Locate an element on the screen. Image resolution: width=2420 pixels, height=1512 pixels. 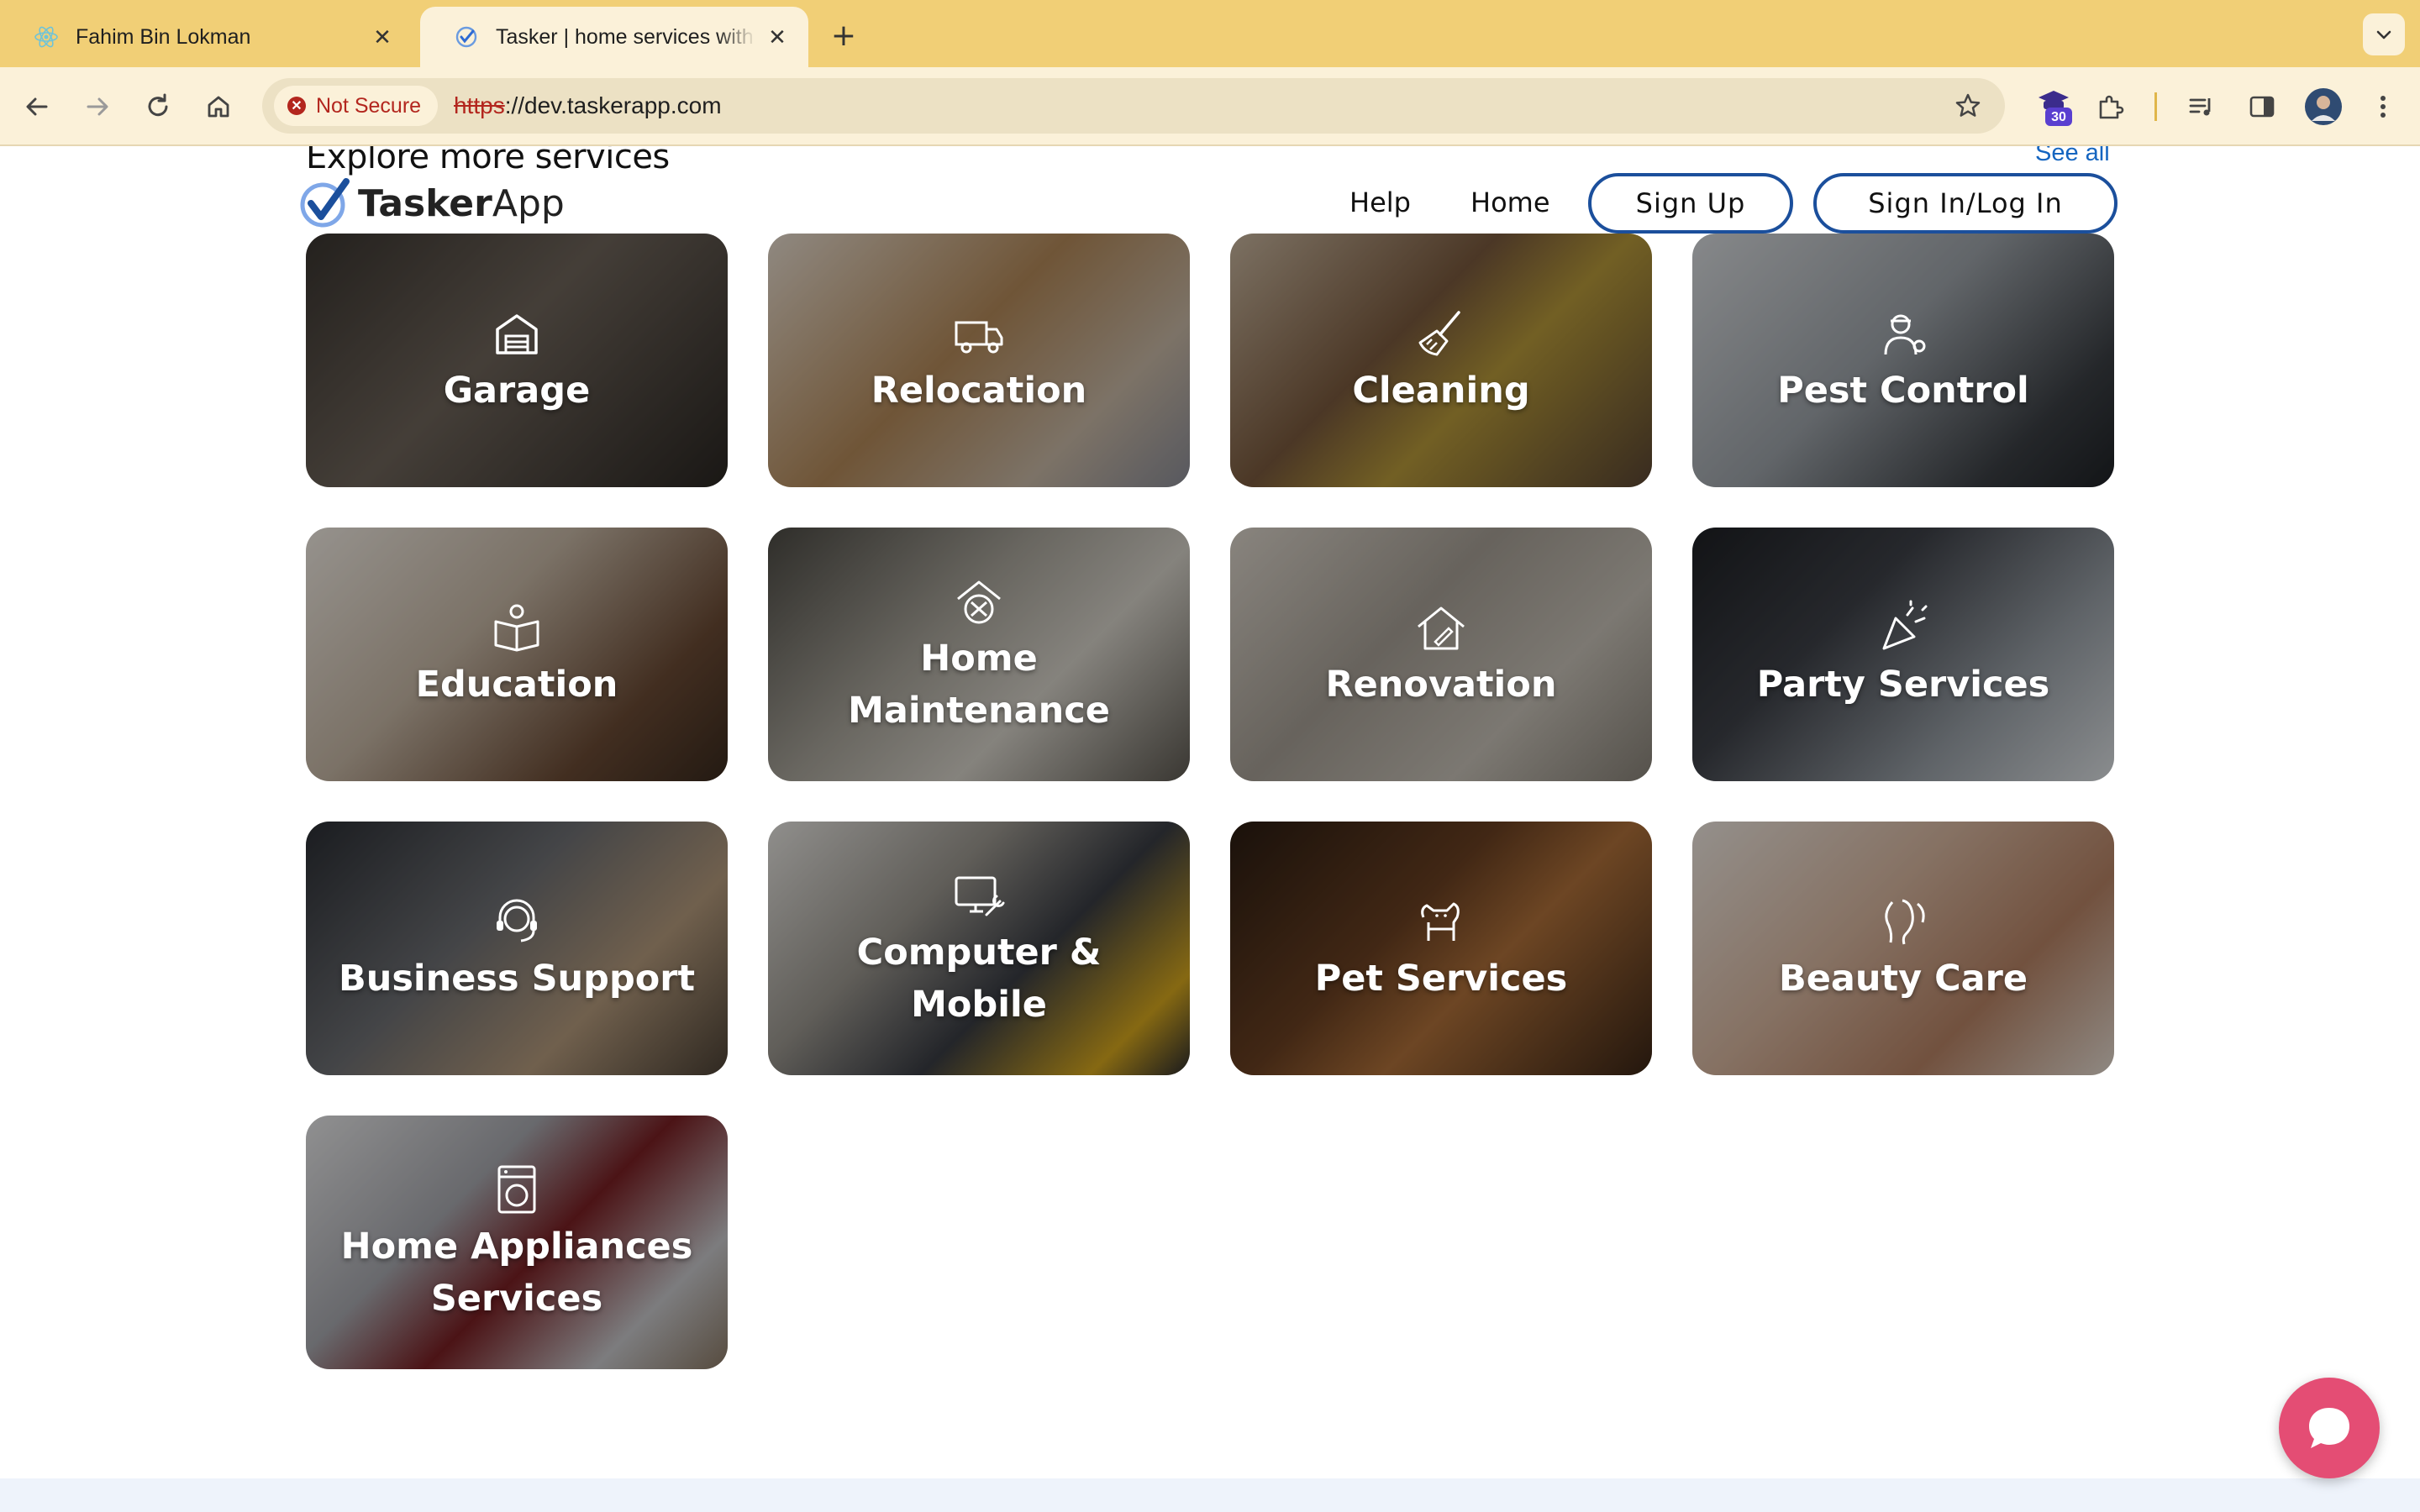
service-card-home-maintenance: Home Maintenance is located at coordinates (979, 654).